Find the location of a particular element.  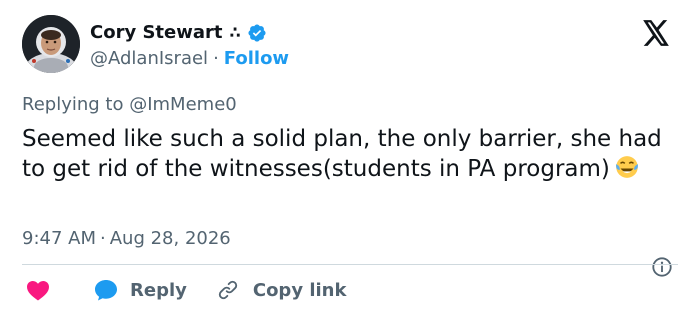

reply-bubble-icon is located at coordinates (106, 290).